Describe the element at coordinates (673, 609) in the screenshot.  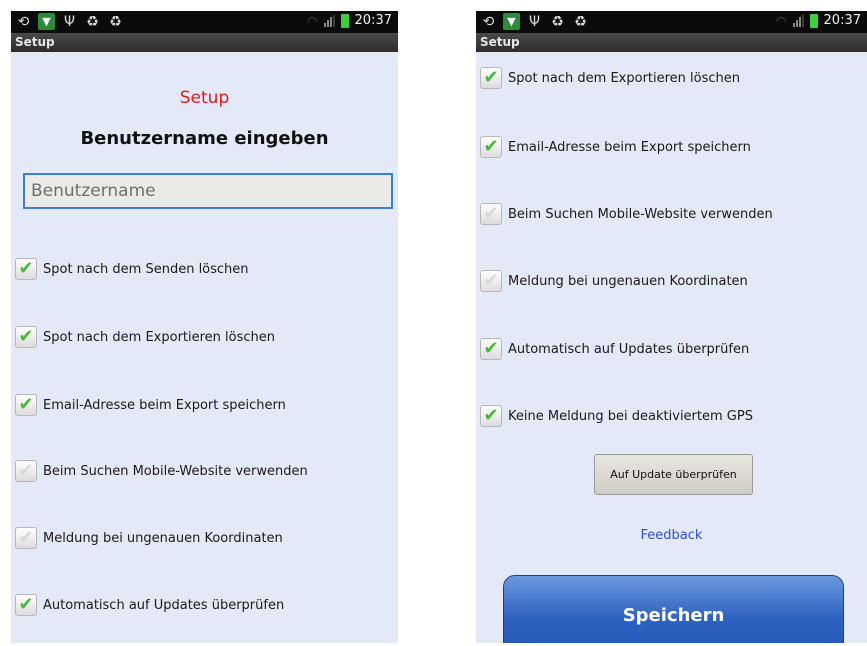
I see `save-button: Speichern` at that location.